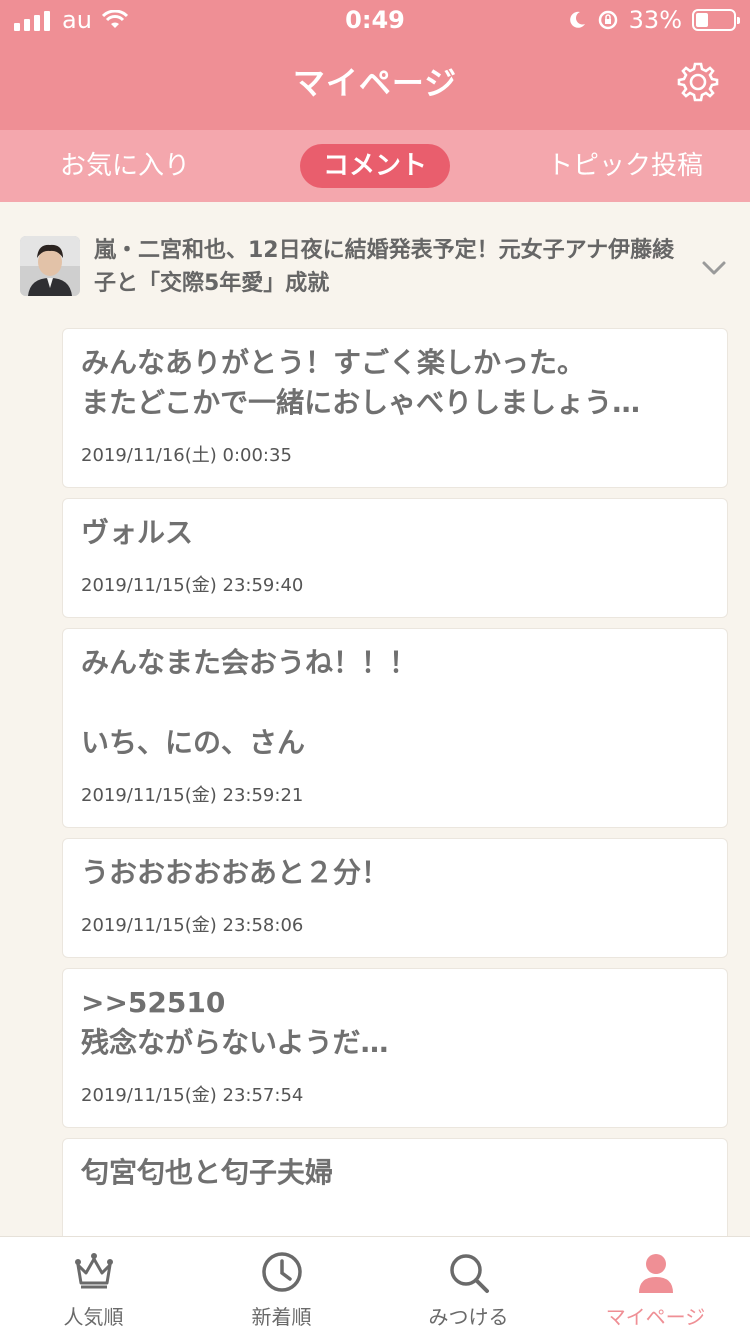 Image resolution: width=750 pixels, height=1334 pixels. I want to click on bottom-tab-bar: 人気順 新着順 みつける マイページ, so click(375, 1285).